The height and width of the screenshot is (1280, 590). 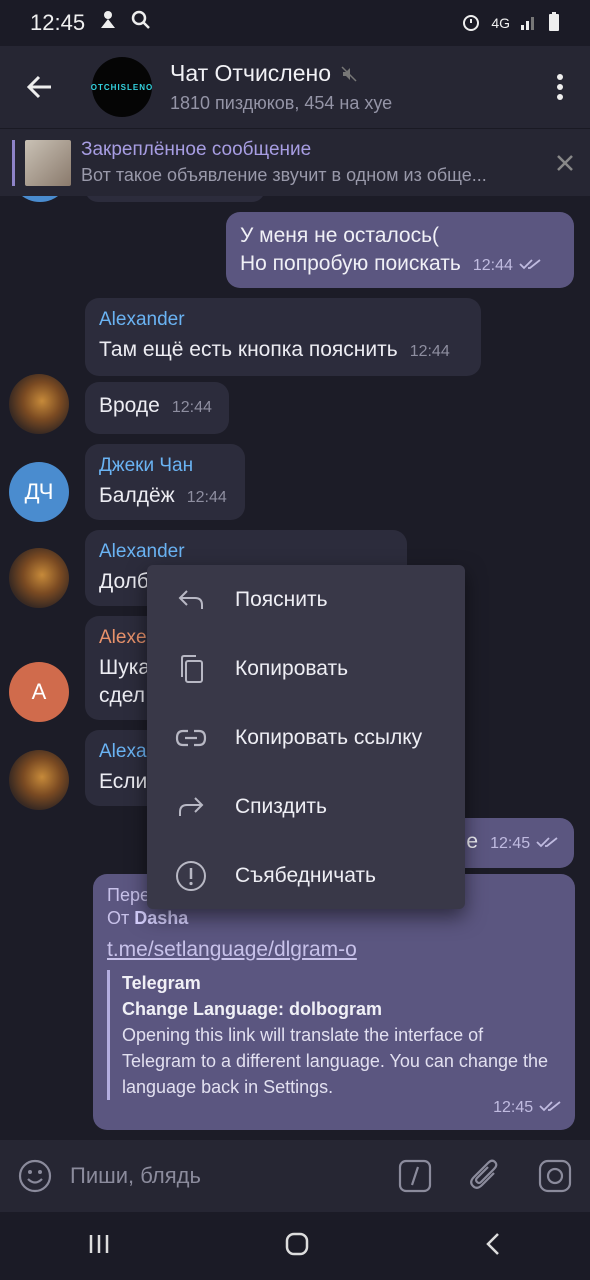 What do you see at coordinates (141, 23) in the screenshot?
I see `search-icon` at bounding box center [141, 23].